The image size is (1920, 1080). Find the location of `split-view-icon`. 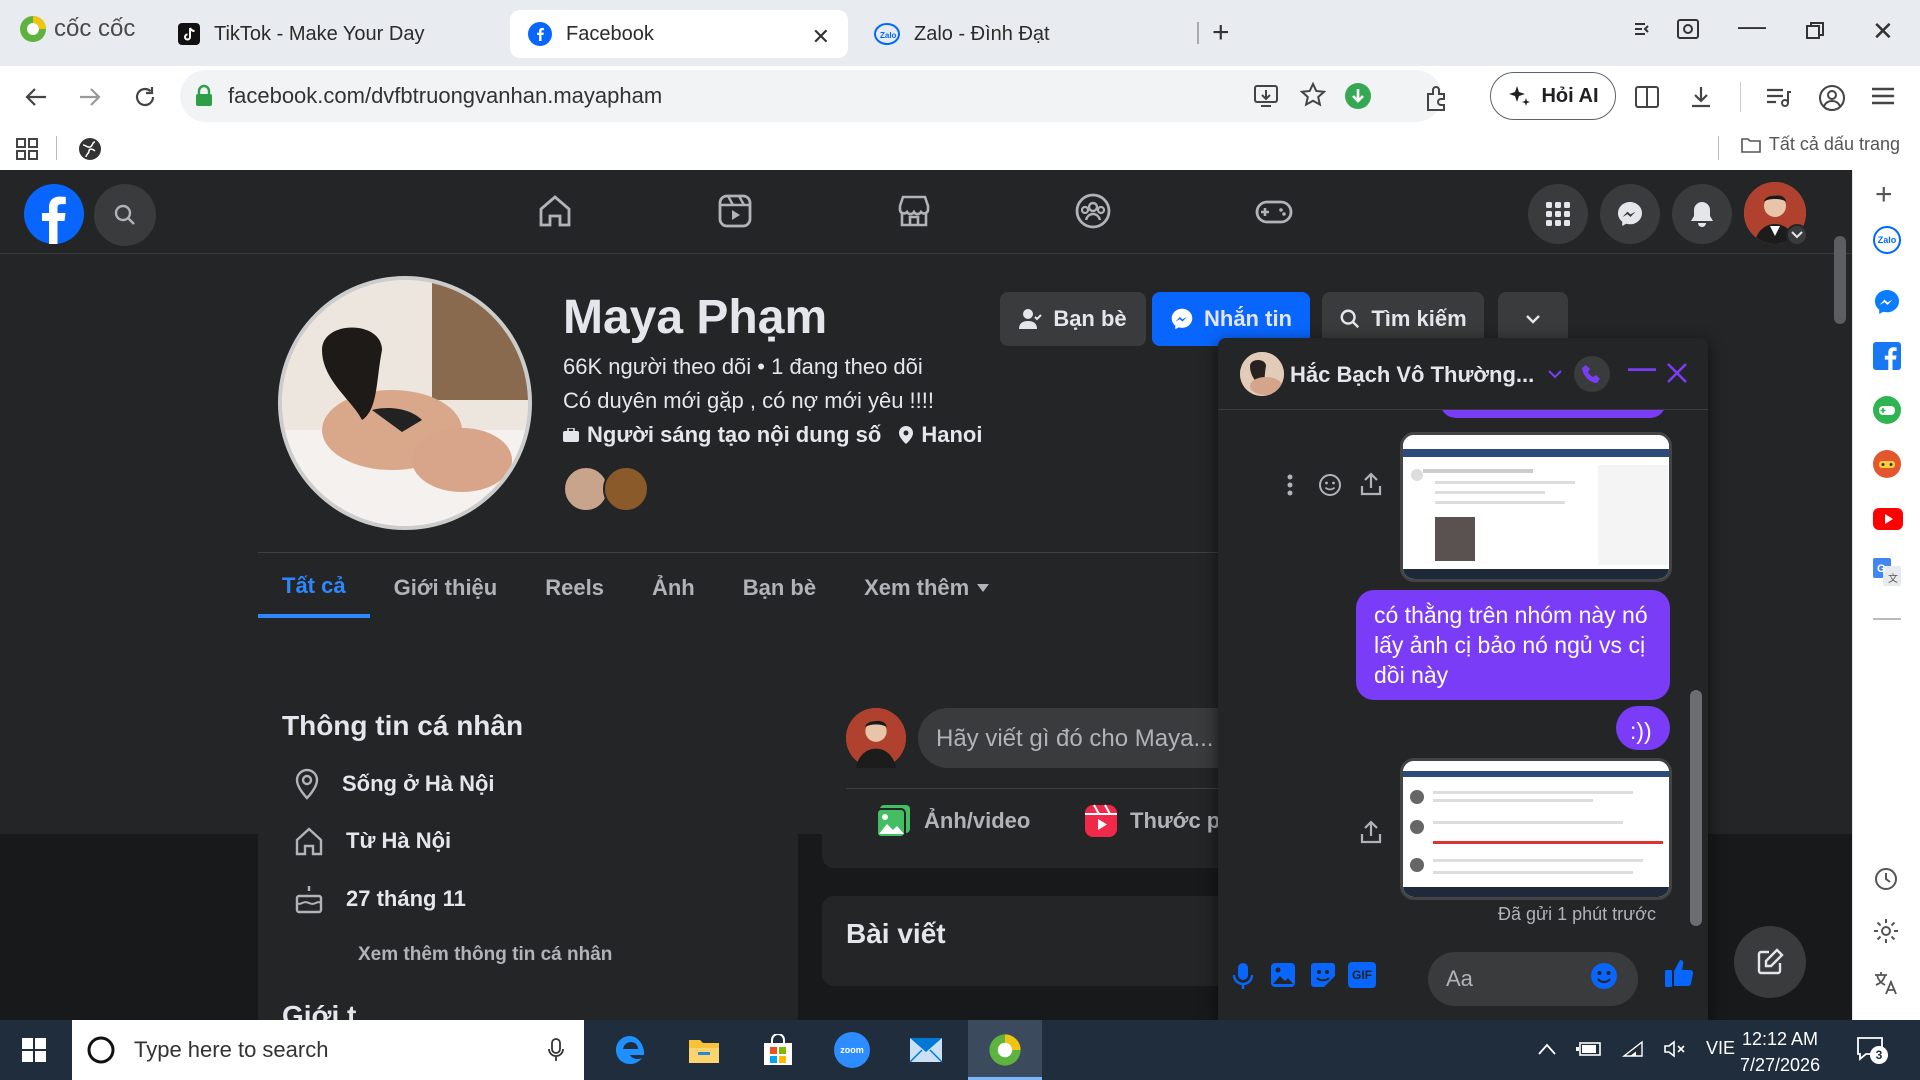

split-view-icon is located at coordinates (1647, 97).